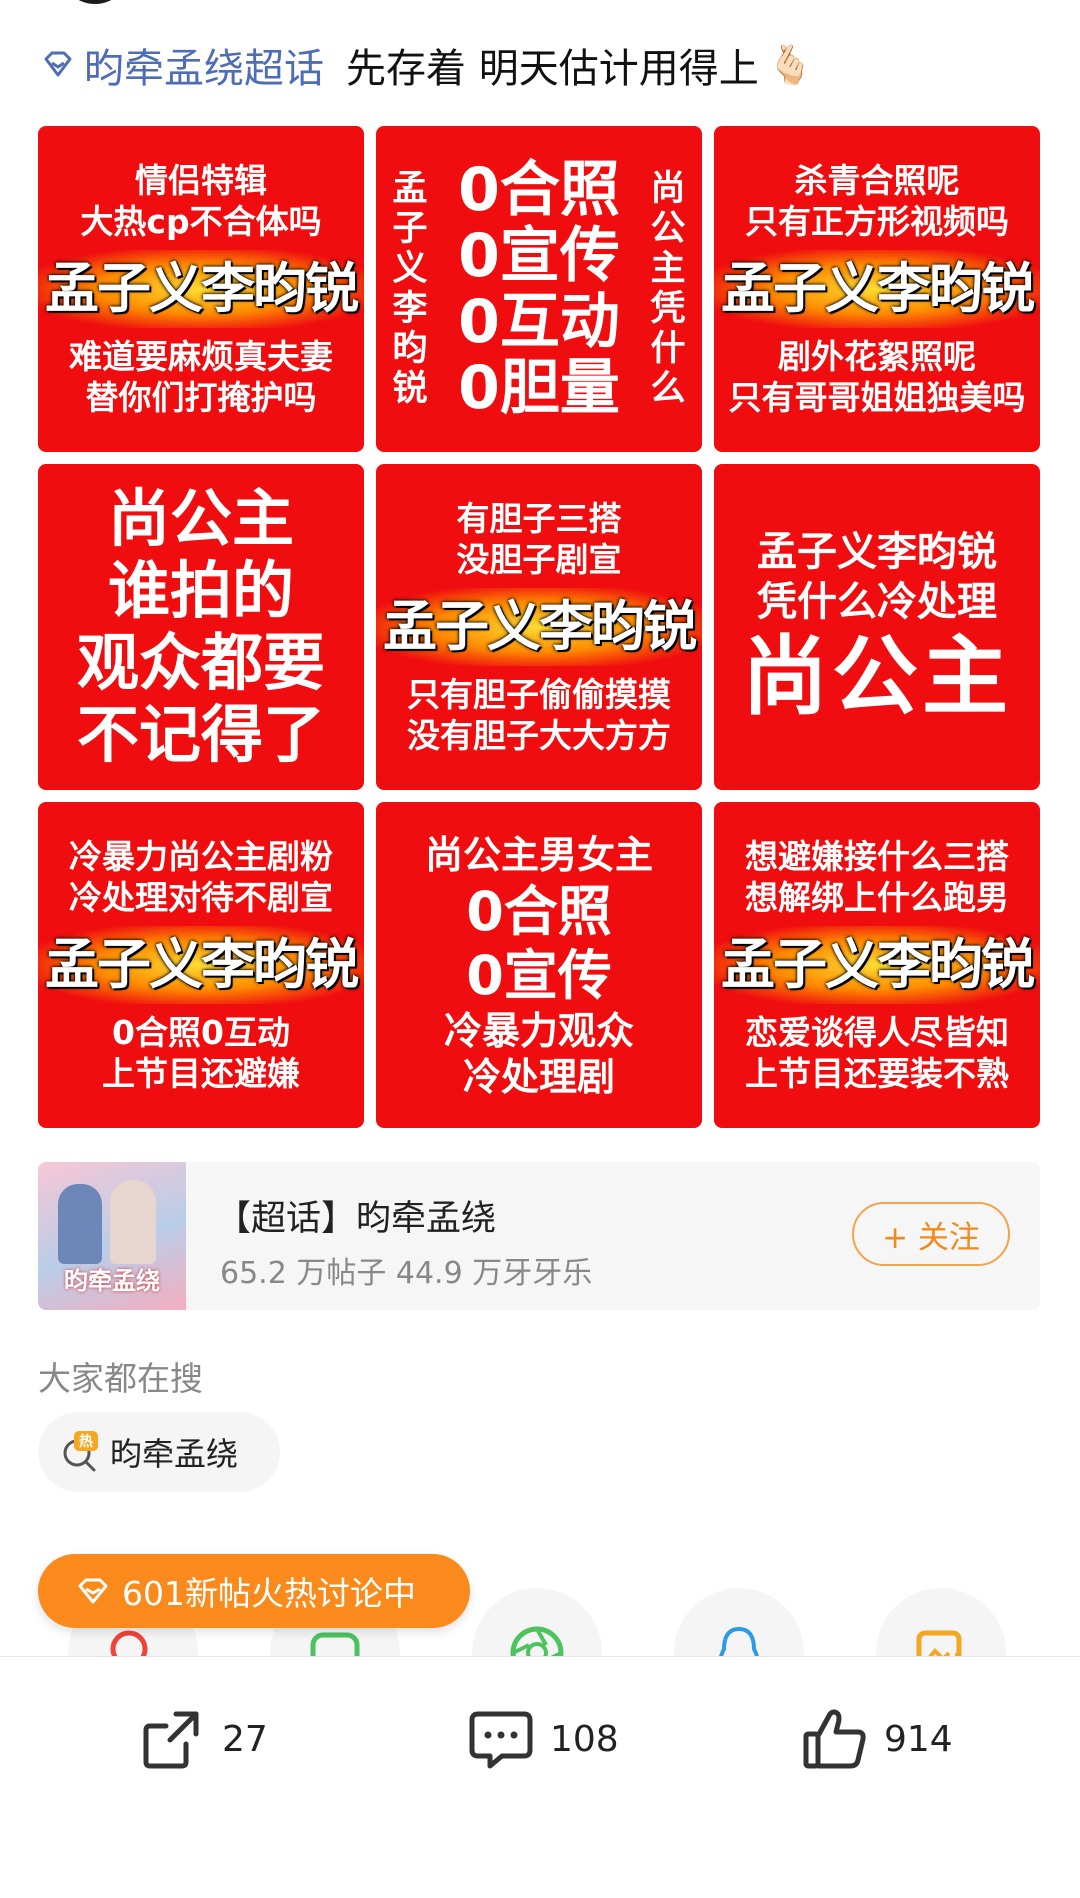 Image resolution: width=1080 pixels, height=1898 pixels. What do you see at coordinates (269, 1593) in the screenshot?
I see `hot-discussion-label: 601新帖火热讨论中` at bounding box center [269, 1593].